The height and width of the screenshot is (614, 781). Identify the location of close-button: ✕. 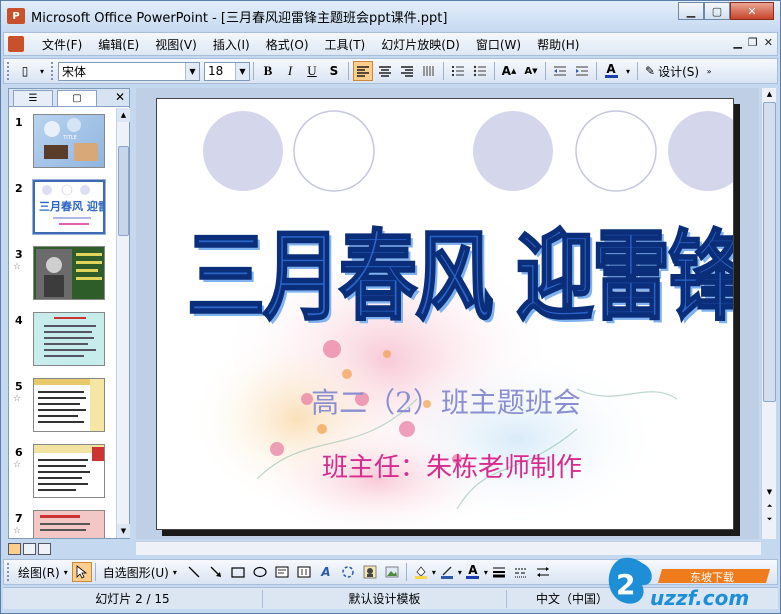
(752, 11).